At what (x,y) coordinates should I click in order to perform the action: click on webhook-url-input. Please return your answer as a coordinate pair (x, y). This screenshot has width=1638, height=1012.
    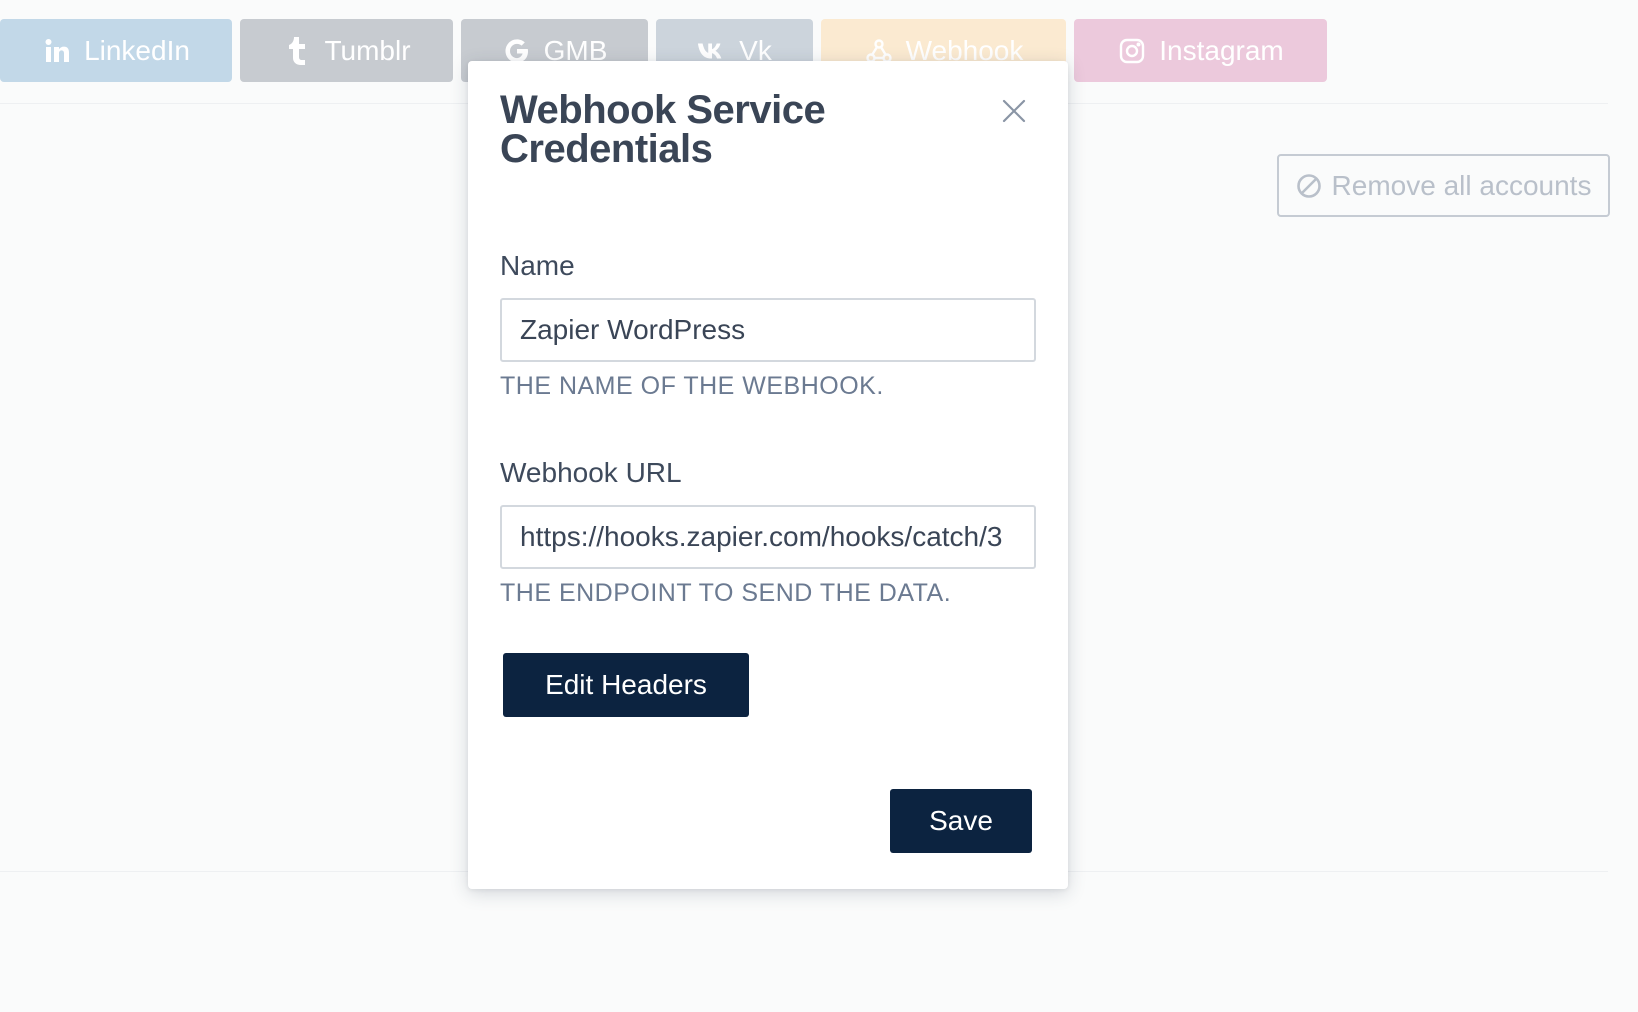
    Looking at the image, I should click on (768, 537).